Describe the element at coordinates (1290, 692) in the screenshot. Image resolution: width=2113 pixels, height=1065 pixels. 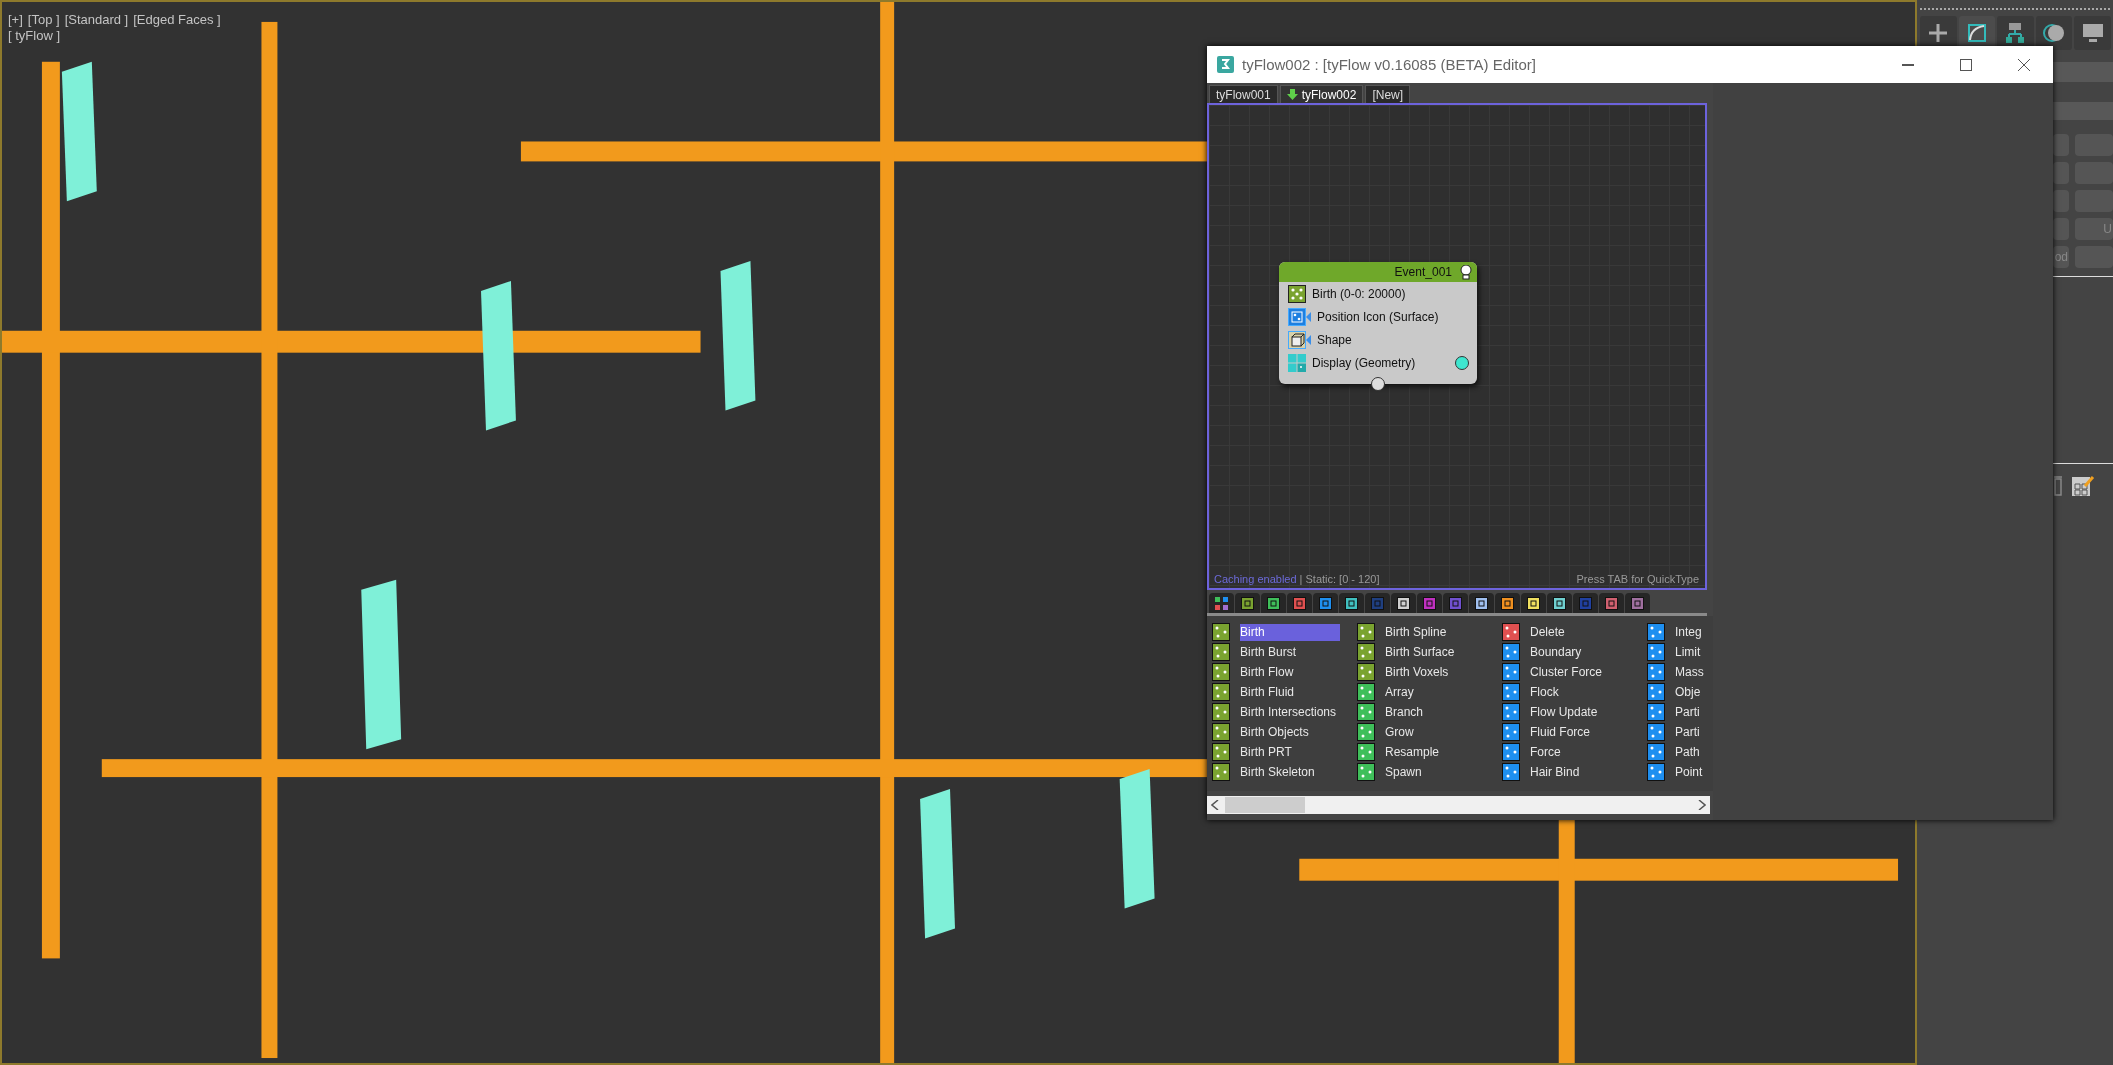
I see `operator-item: Birth Fluid` at that location.